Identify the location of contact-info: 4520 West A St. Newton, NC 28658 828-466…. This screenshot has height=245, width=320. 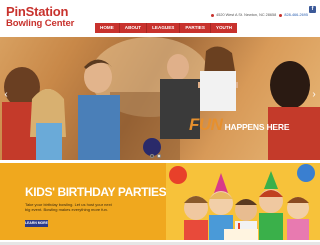
(258, 15).